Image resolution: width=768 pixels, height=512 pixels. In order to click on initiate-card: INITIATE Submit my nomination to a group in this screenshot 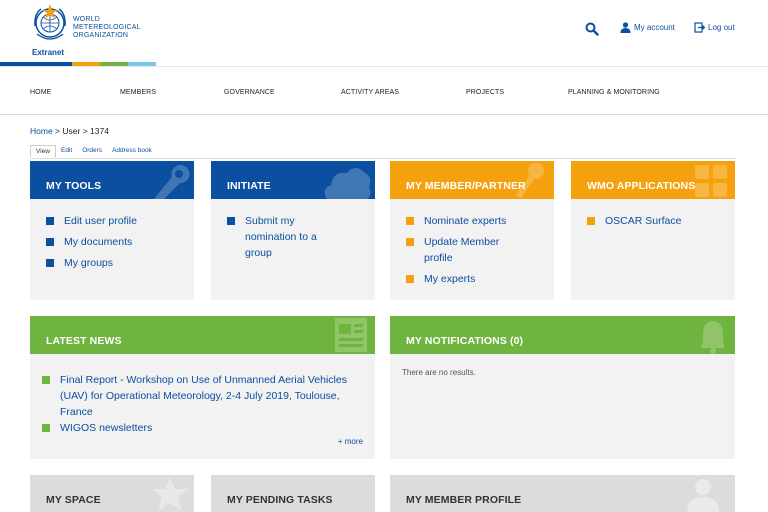, I will do `click(293, 230)`.